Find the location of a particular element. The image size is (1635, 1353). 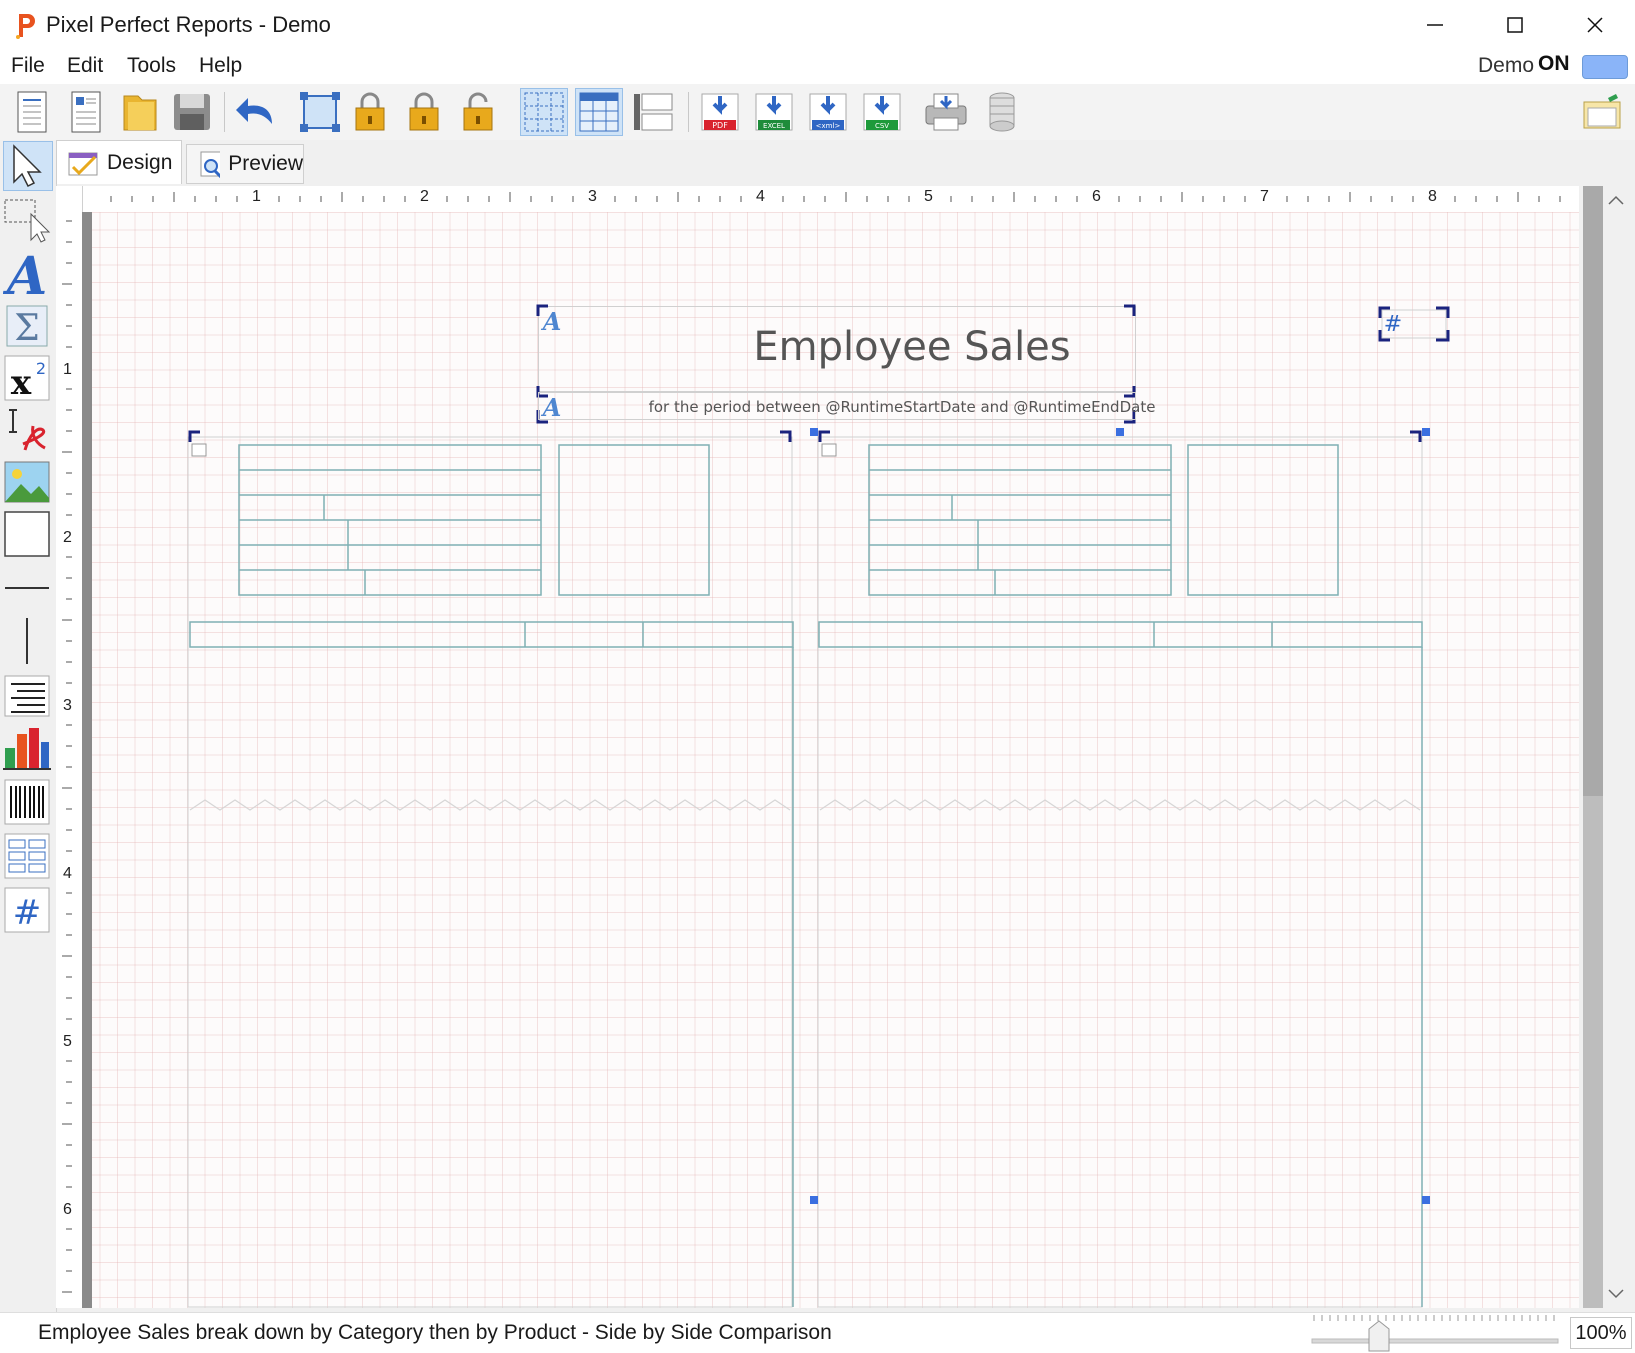

formula-tool: x2 is located at coordinates (28, 379).